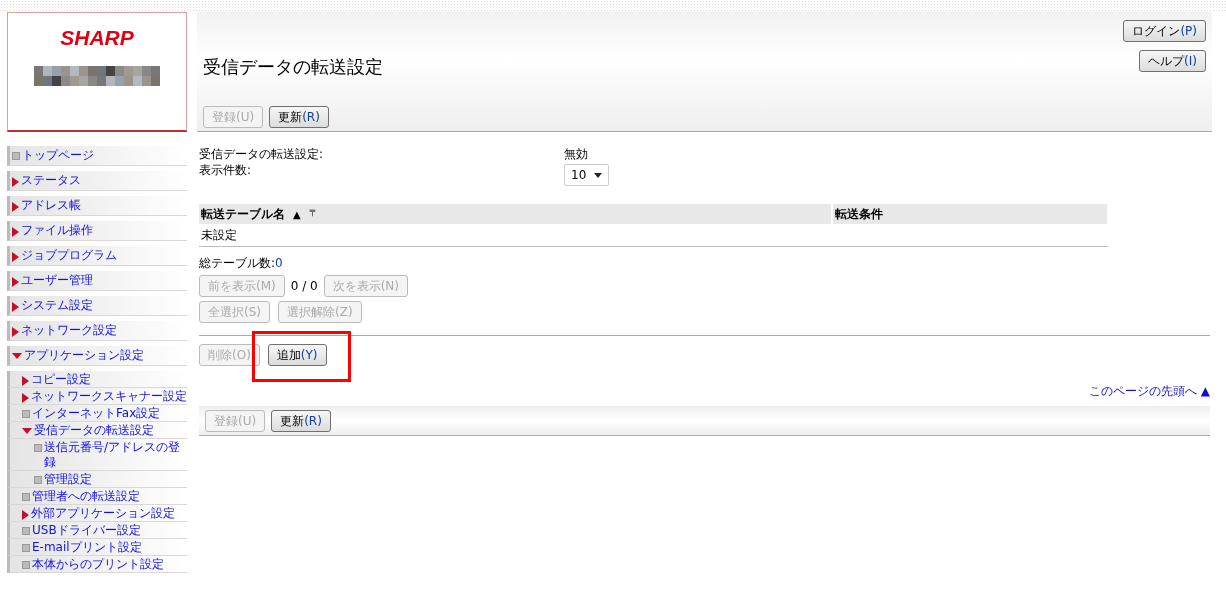 Image resolution: width=1226 pixels, height=594 pixels. Describe the element at coordinates (576, 154) in the screenshot. I see `setting-value: 無効` at that location.